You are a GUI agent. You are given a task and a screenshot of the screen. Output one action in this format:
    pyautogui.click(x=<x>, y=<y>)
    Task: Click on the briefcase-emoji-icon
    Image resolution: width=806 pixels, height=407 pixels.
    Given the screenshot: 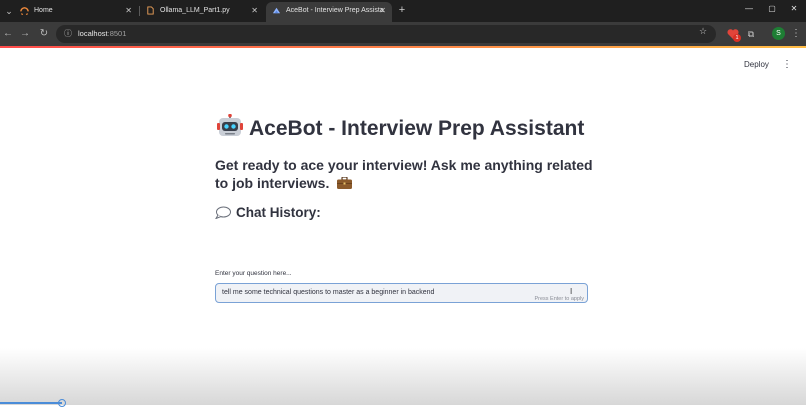 What is the action you would take?
    pyautogui.click(x=345, y=183)
    